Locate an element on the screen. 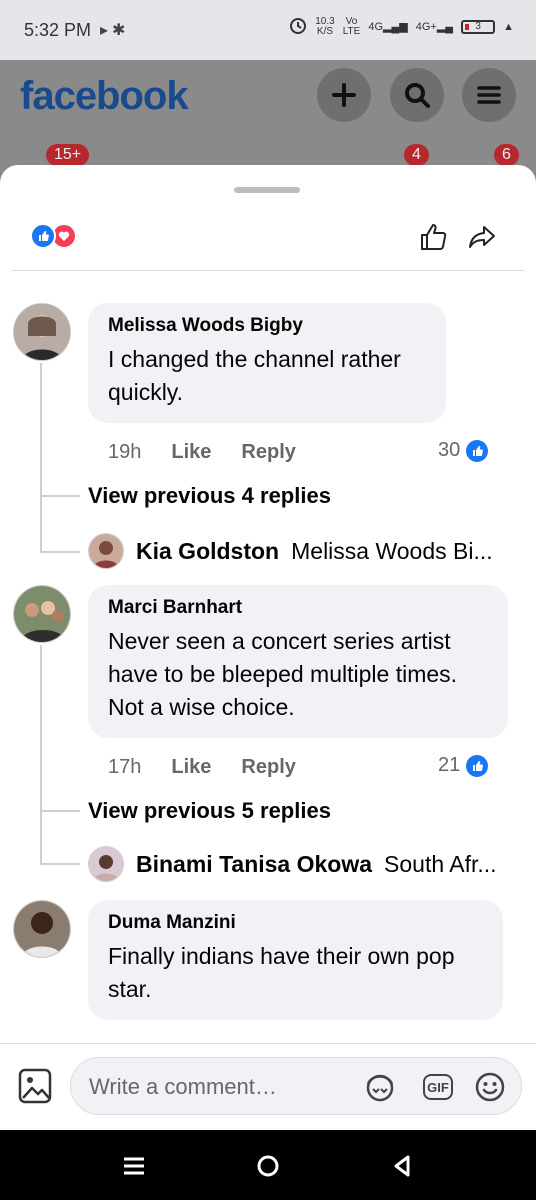 The height and width of the screenshot is (1200, 536). lte-signal: 4G▂▄▆ is located at coordinates (388, 27).